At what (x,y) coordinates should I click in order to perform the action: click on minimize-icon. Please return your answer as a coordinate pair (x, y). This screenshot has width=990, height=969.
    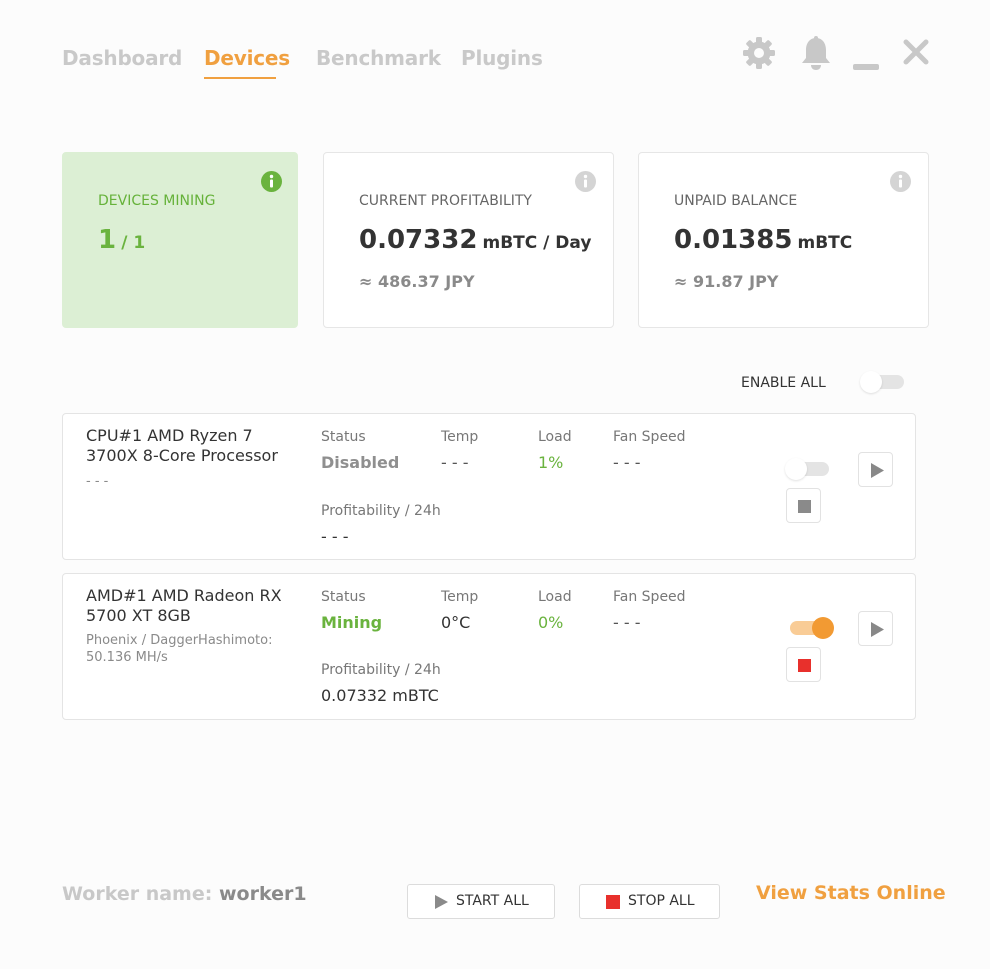
    Looking at the image, I should click on (866, 65).